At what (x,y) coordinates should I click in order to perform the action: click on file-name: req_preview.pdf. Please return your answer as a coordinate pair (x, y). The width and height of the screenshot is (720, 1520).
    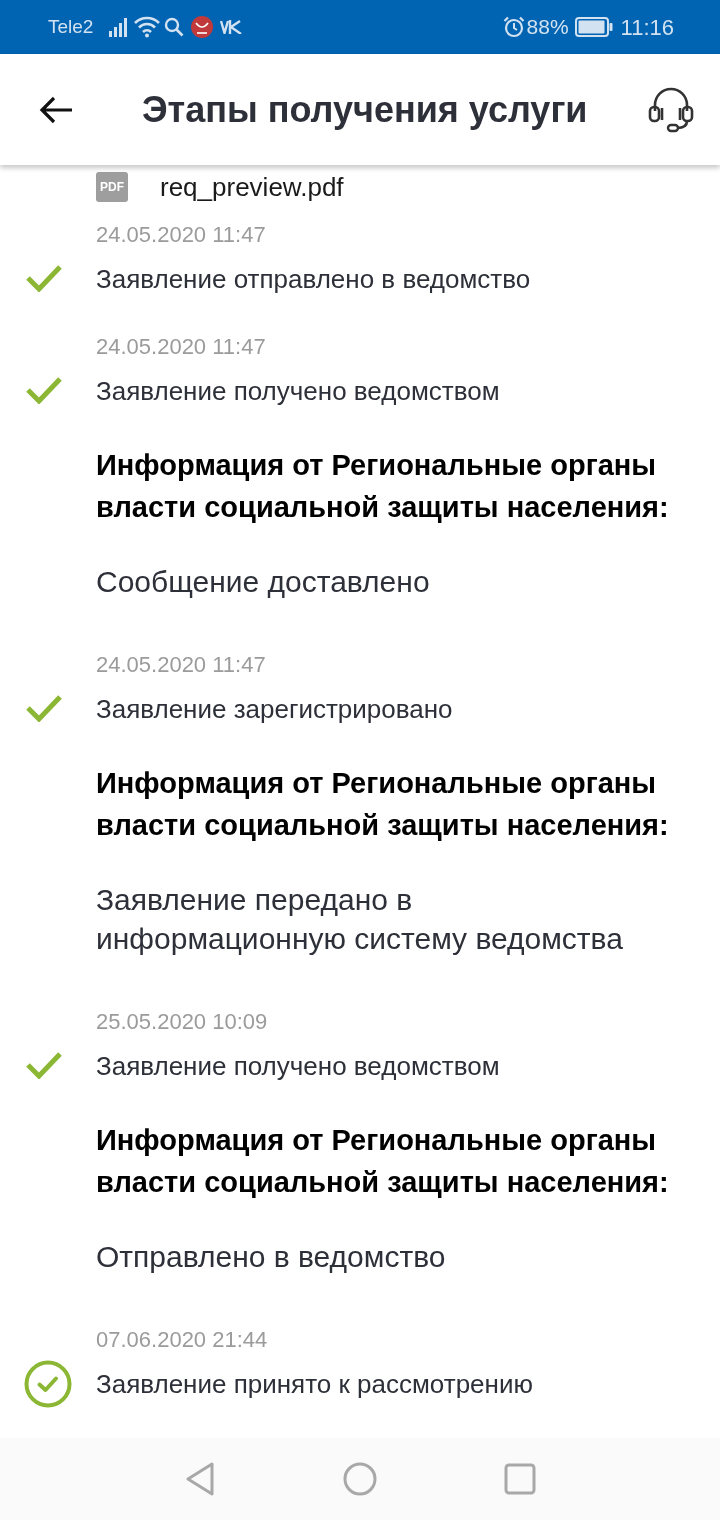
    Looking at the image, I should click on (252, 187).